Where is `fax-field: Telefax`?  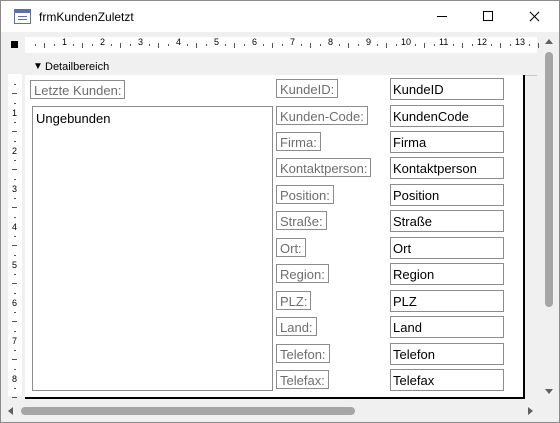 fax-field: Telefax is located at coordinates (447, 380).